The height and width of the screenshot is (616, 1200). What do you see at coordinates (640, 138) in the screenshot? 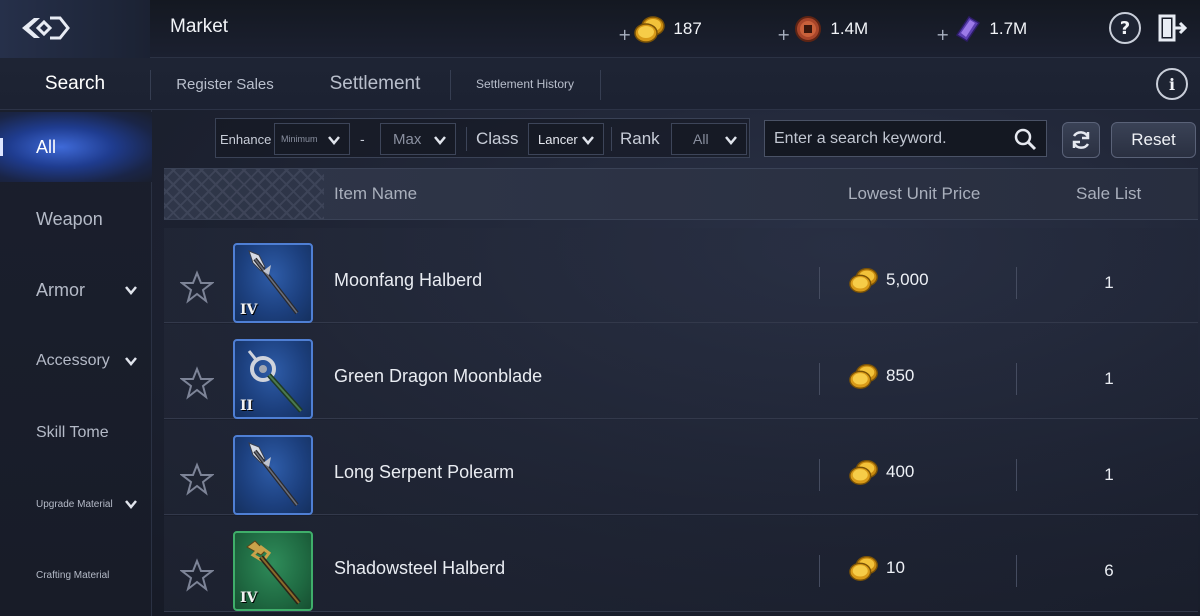
I see `rank-label: Rank` at bounding box center [640, 138].